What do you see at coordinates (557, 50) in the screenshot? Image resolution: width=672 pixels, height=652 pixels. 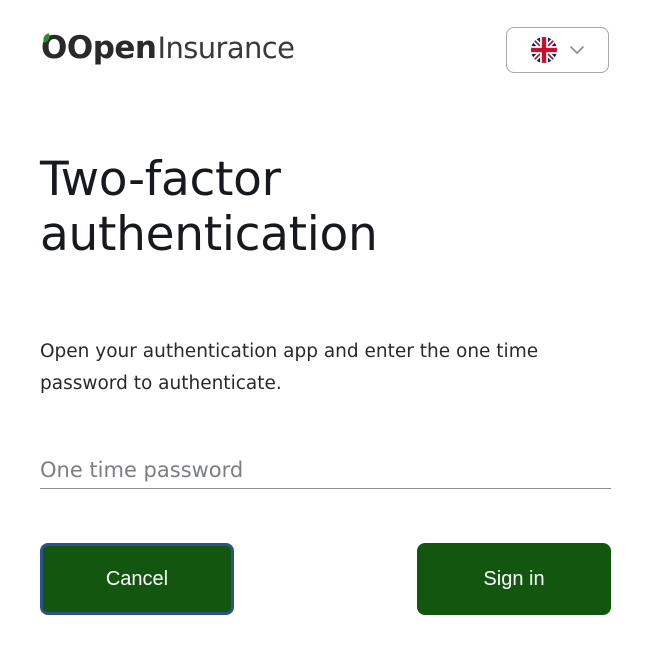 I see `language-selector-button` at bounding box center [557, 50].